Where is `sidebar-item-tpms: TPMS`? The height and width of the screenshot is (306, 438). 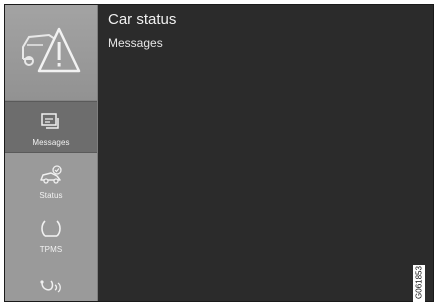 sidebar-item-tpms: TPMS is located at coordinates (51, 235).